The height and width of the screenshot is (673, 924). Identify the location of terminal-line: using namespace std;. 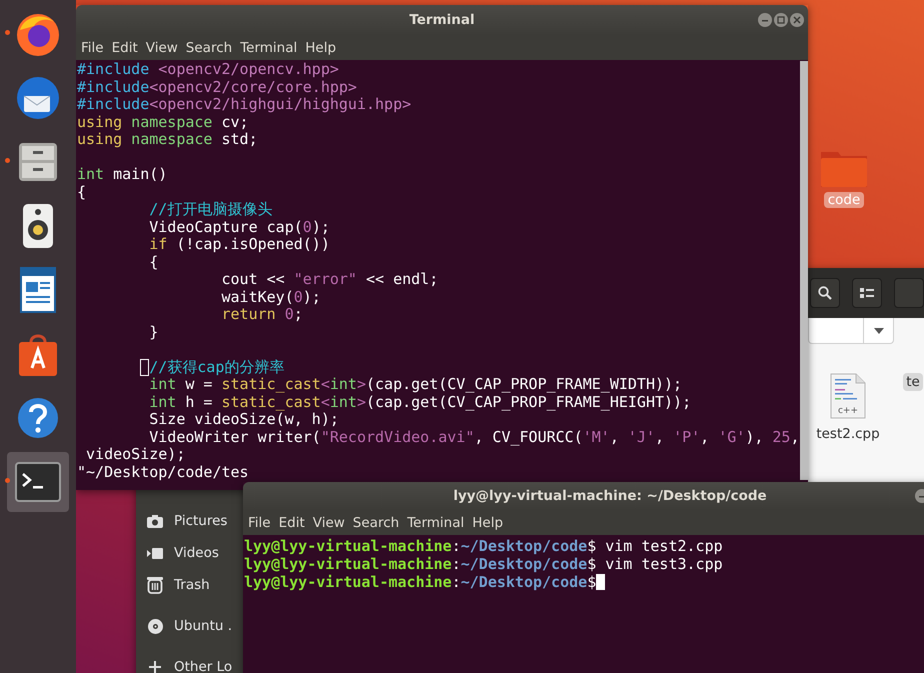
(168, 139).